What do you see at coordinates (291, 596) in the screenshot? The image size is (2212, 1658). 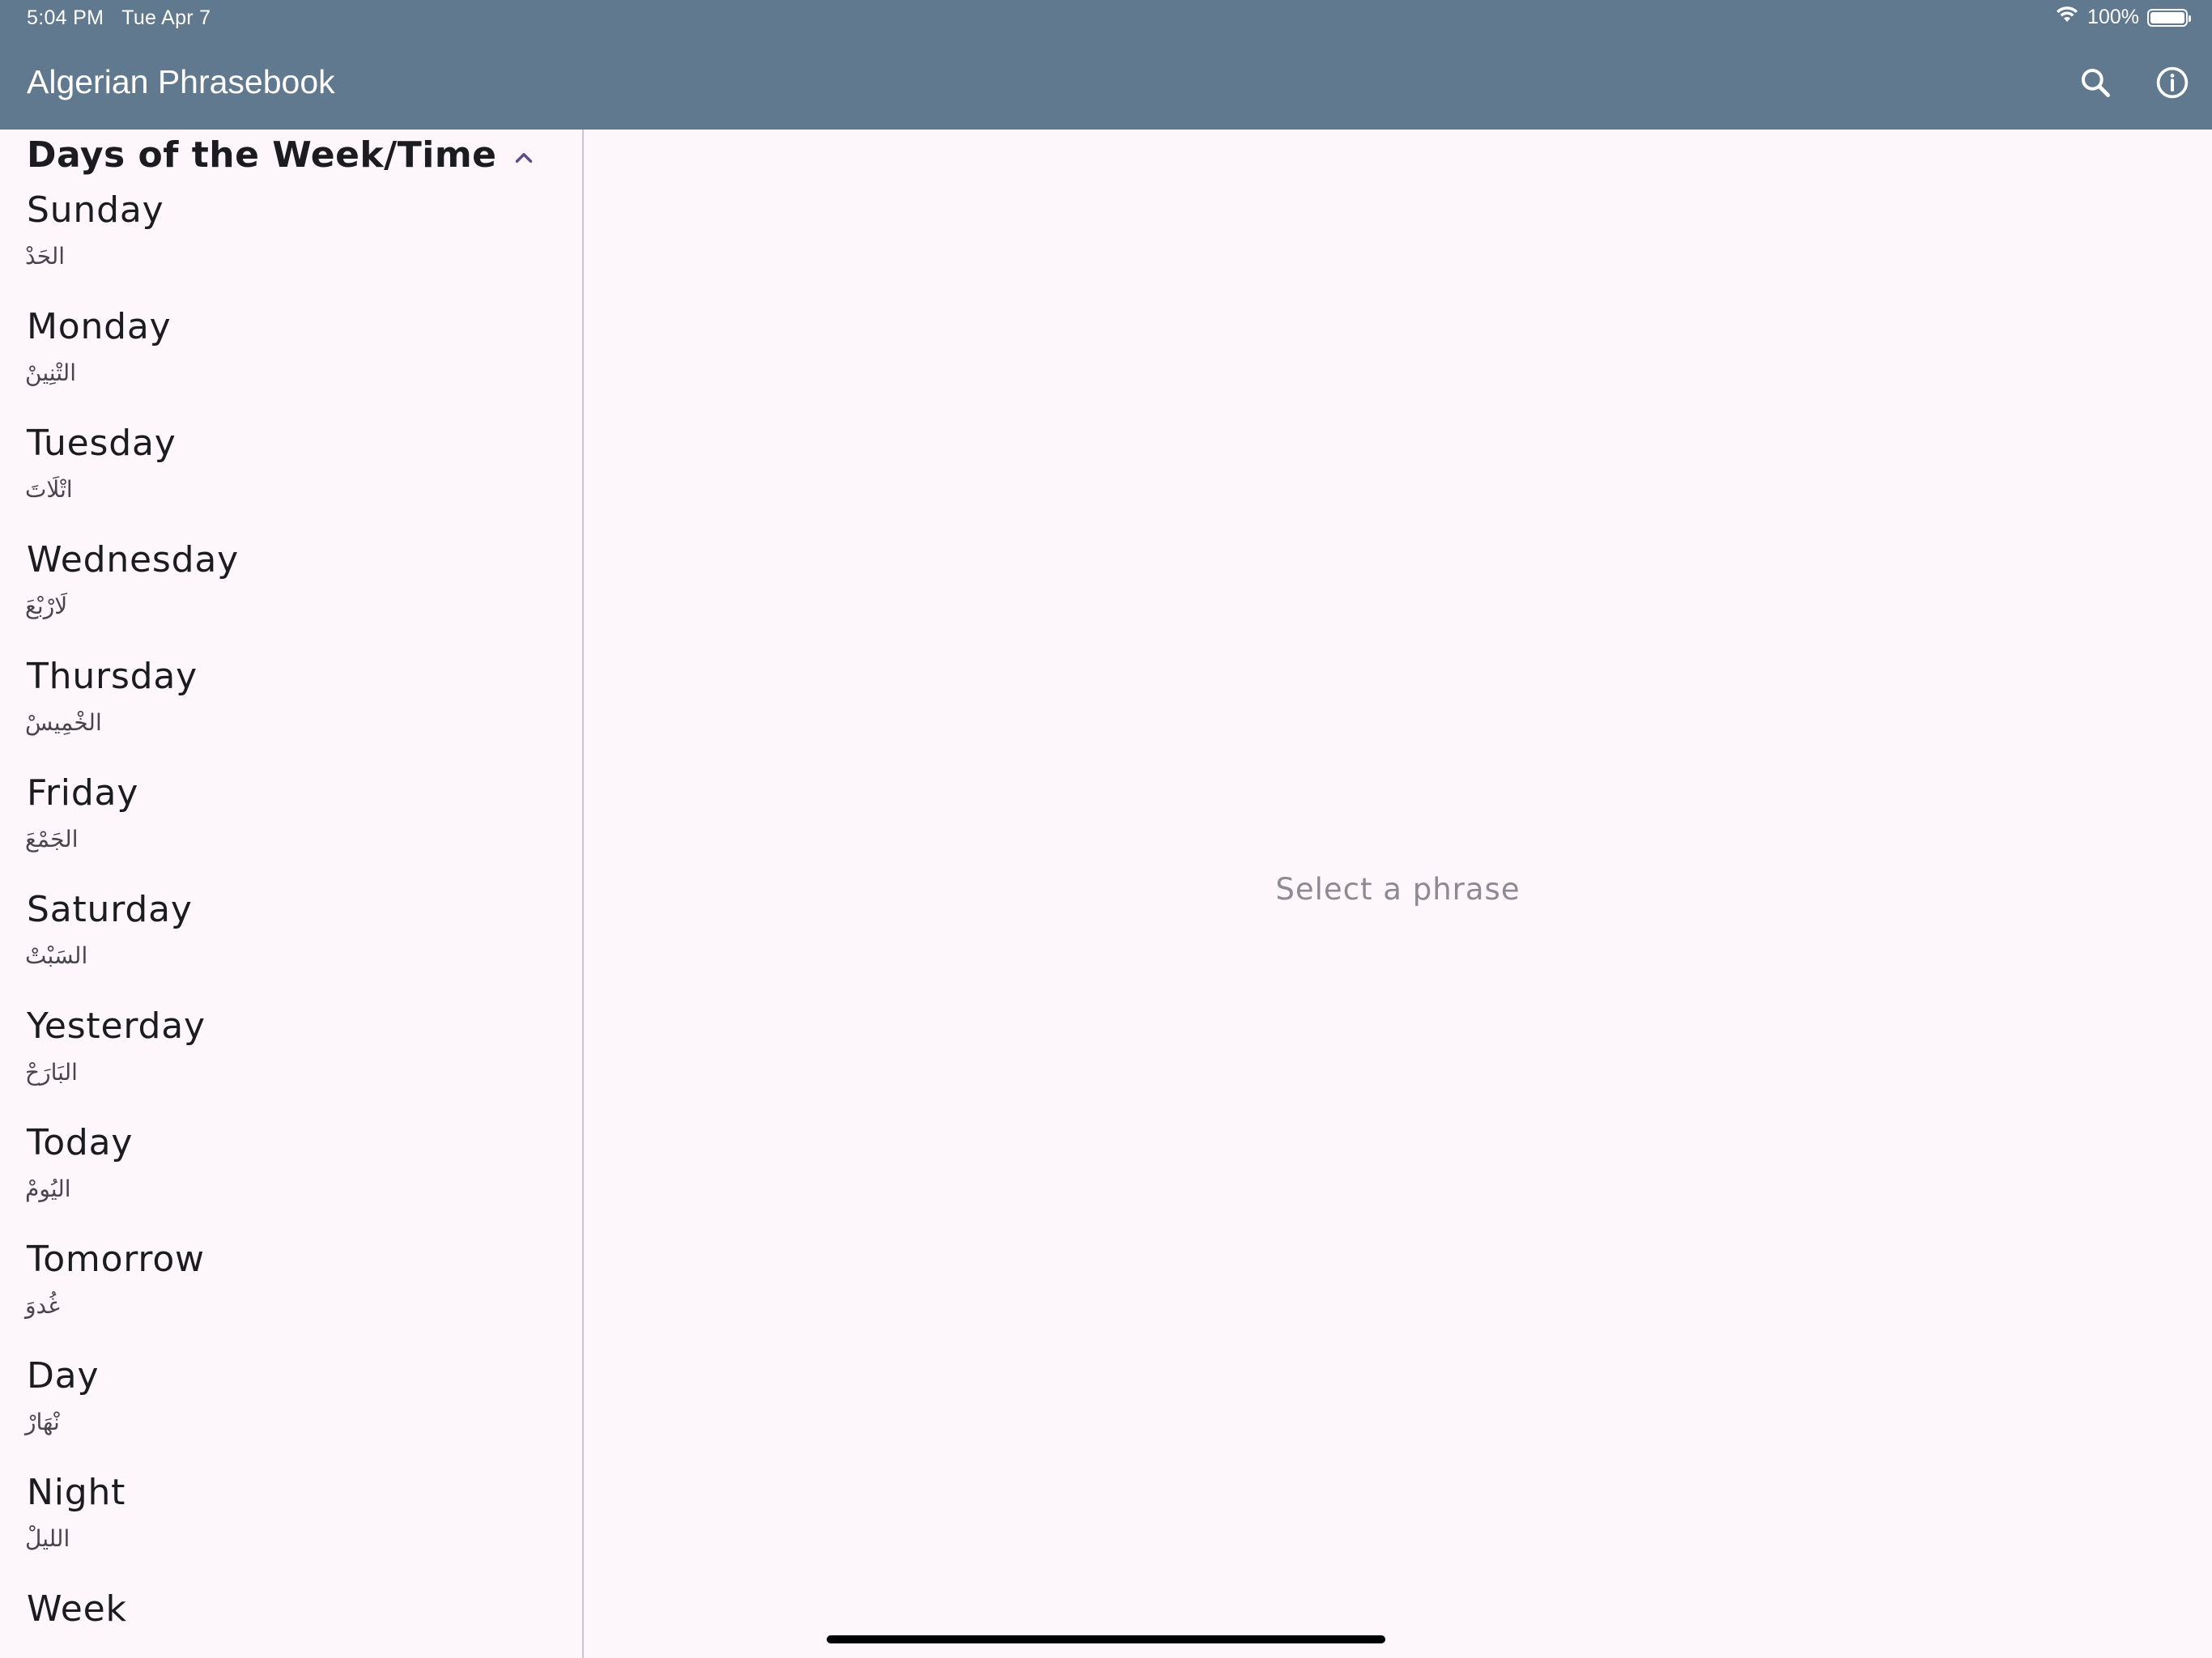 I see `list-item: Wednesday لَارْبْعَ` at bounding box center [291, 596].